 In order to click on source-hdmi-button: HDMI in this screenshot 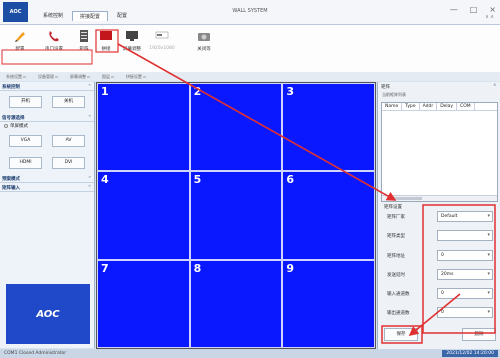, I will do `click(25, 163)`.